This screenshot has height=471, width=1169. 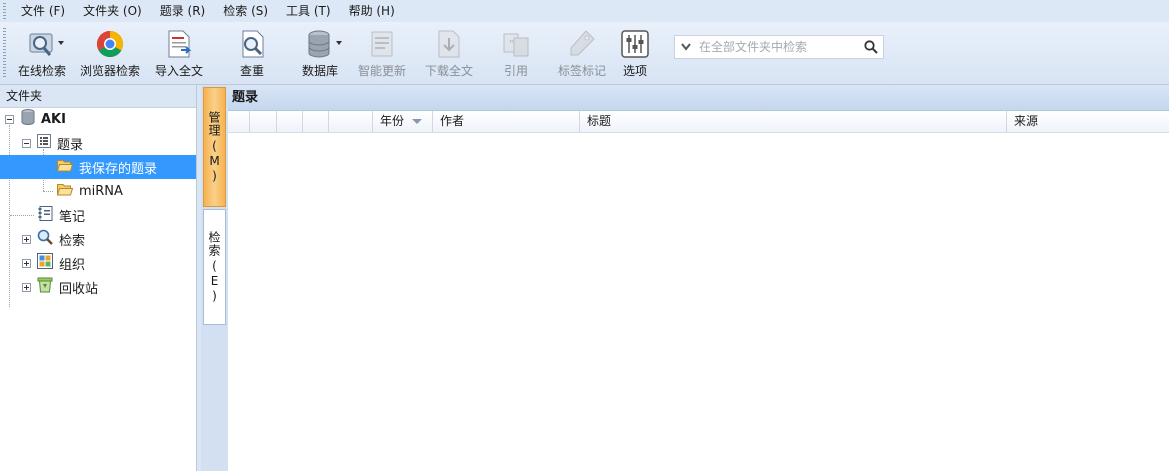 I want to click on tree-item-label: 回收站, so click(x=79, y=289).